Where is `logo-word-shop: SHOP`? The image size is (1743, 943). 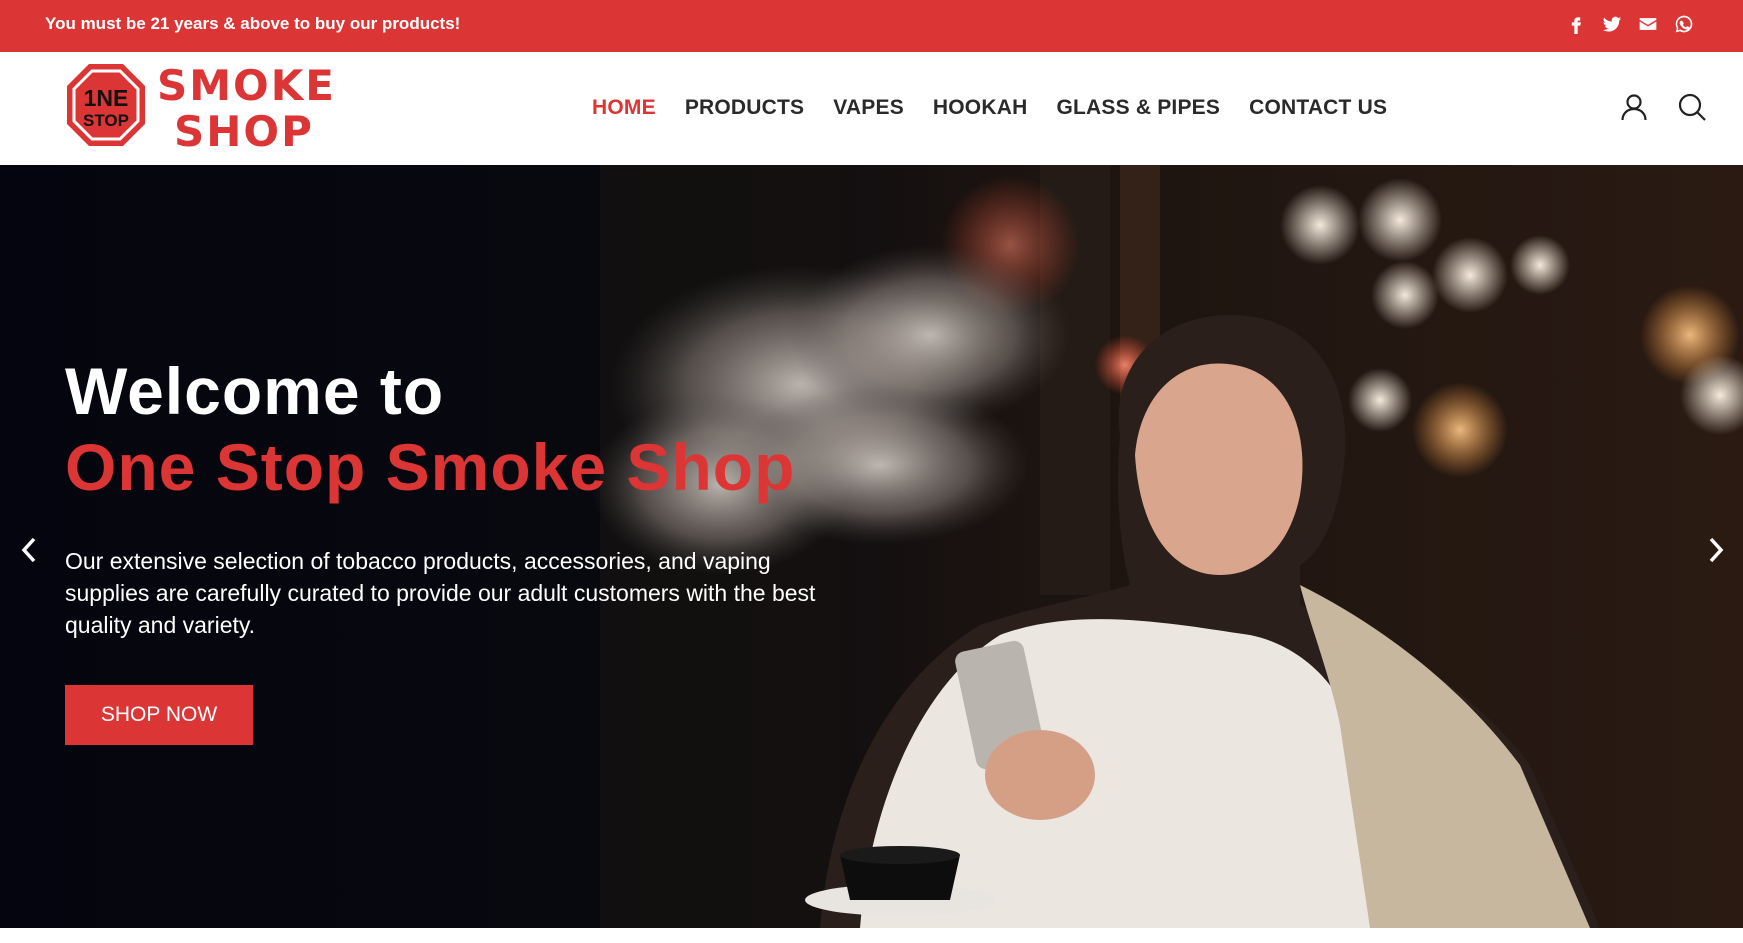
logo-word-shop: SHOP is located at coordinates (244, 131).